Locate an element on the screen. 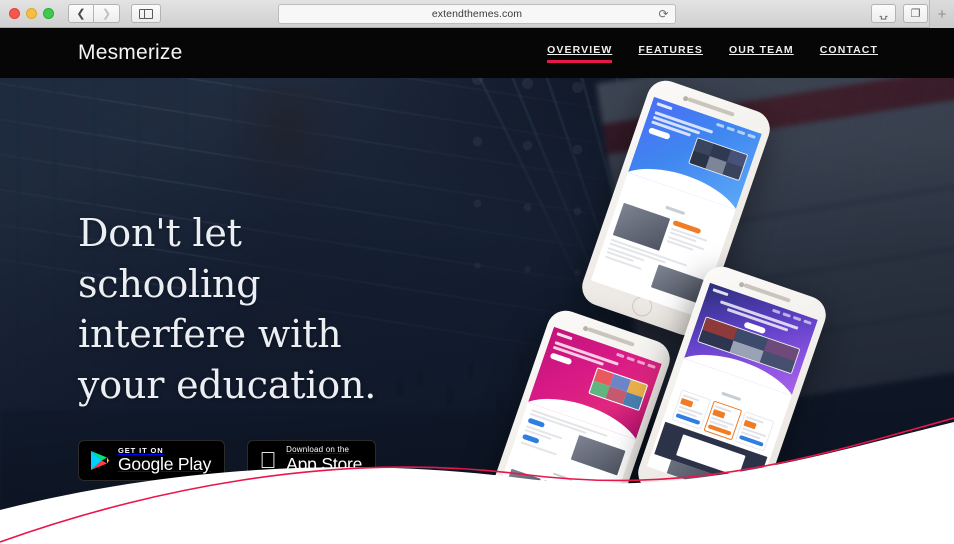 This screenshot has height=544, width=954. plus-icon: + is located at coordinates (942, 14).